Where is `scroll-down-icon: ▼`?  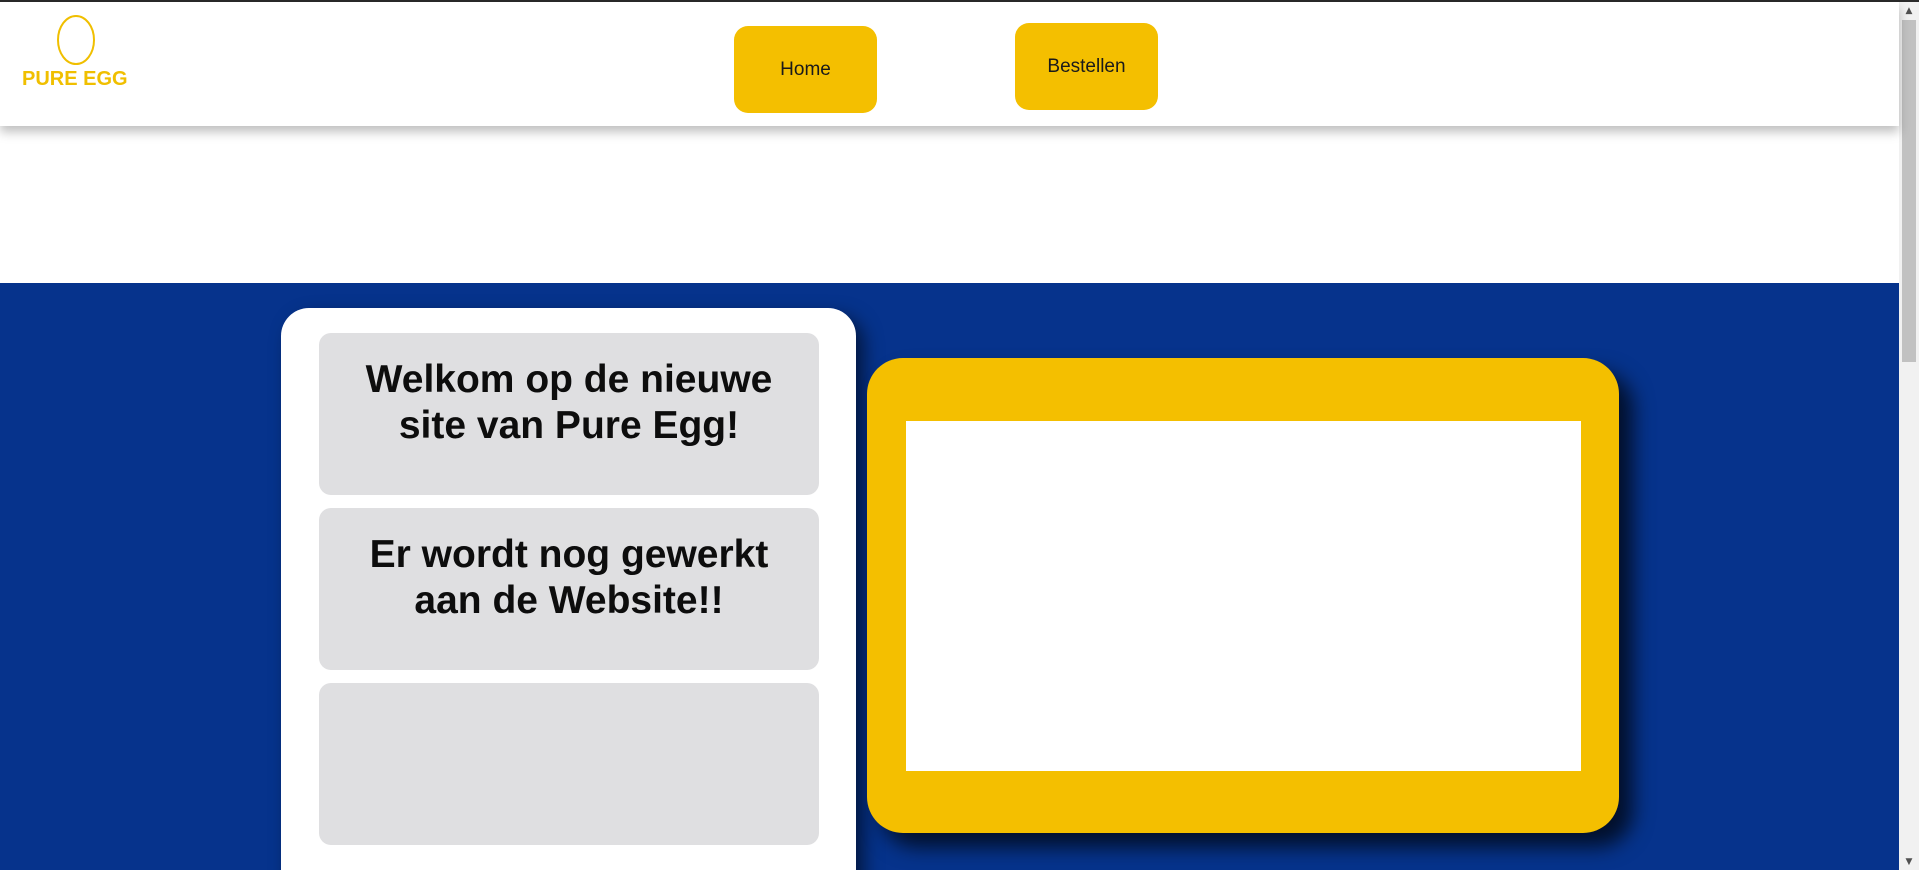
scroll-down-icon: ▼ is located at coordinates (1909, 861).